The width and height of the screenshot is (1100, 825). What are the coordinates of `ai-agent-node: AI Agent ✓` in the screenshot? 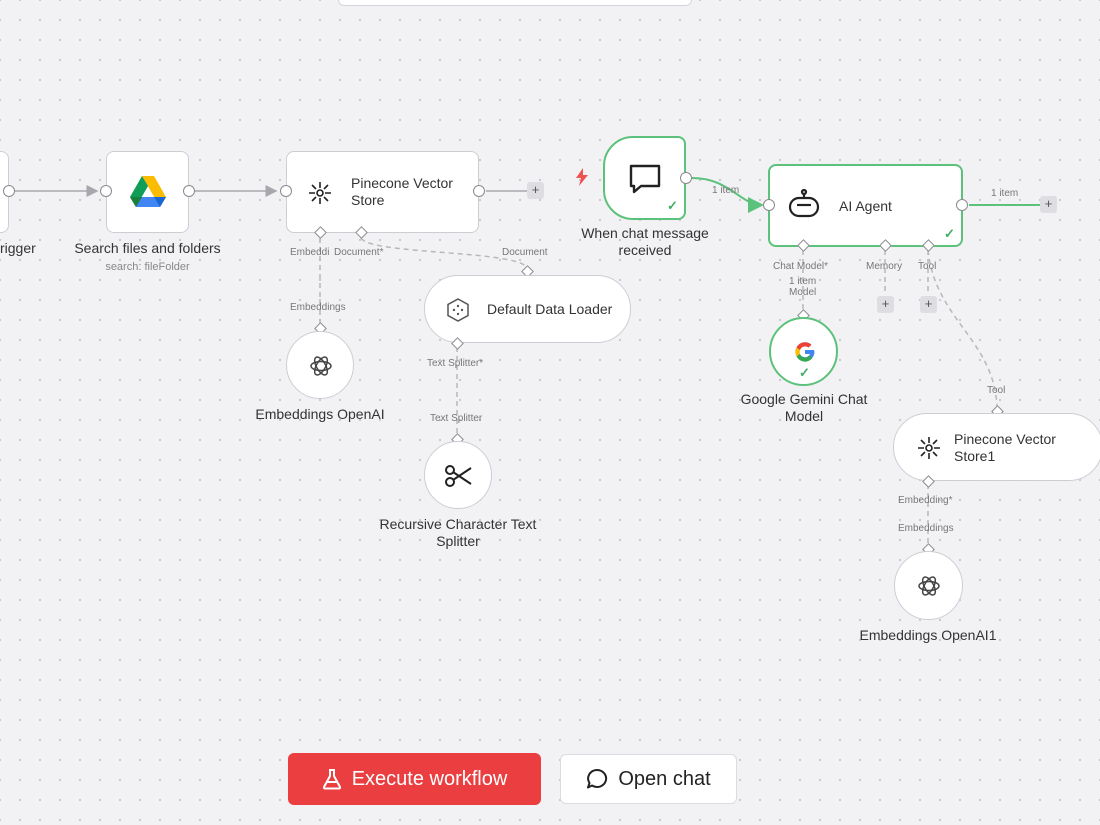 It's located at (865, 205).